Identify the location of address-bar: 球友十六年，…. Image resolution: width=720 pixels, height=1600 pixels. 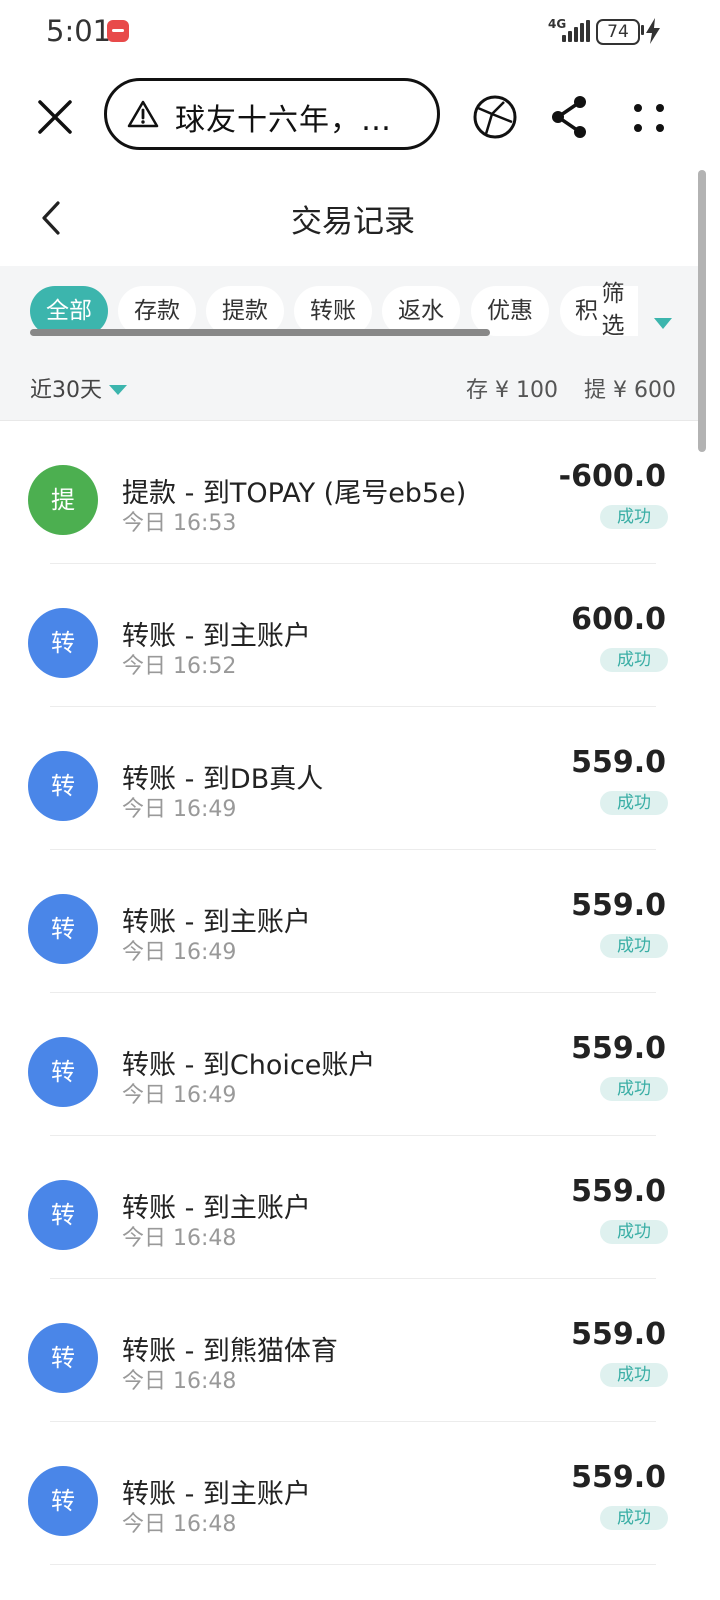
(272, 114).